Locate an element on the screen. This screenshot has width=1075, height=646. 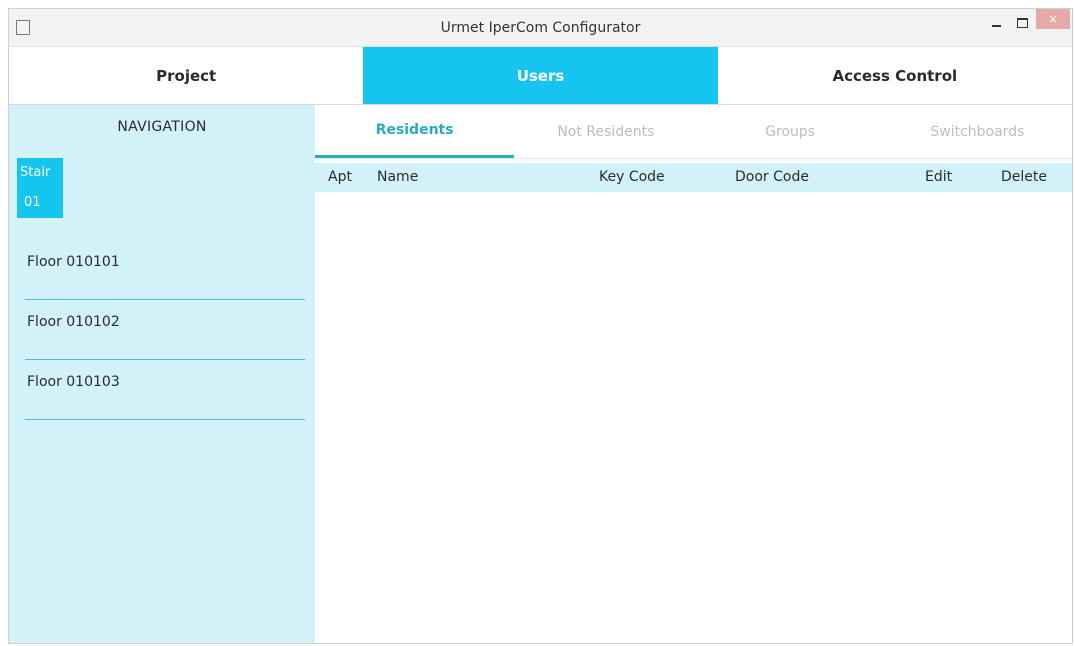
close-icon: × is located at coordinates (1053, 19).